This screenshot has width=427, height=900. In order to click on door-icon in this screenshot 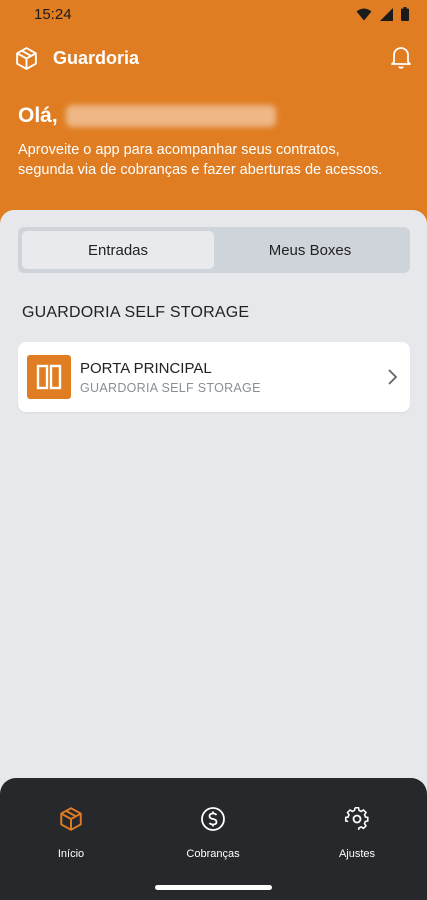, I will do `click(49, 377)`.